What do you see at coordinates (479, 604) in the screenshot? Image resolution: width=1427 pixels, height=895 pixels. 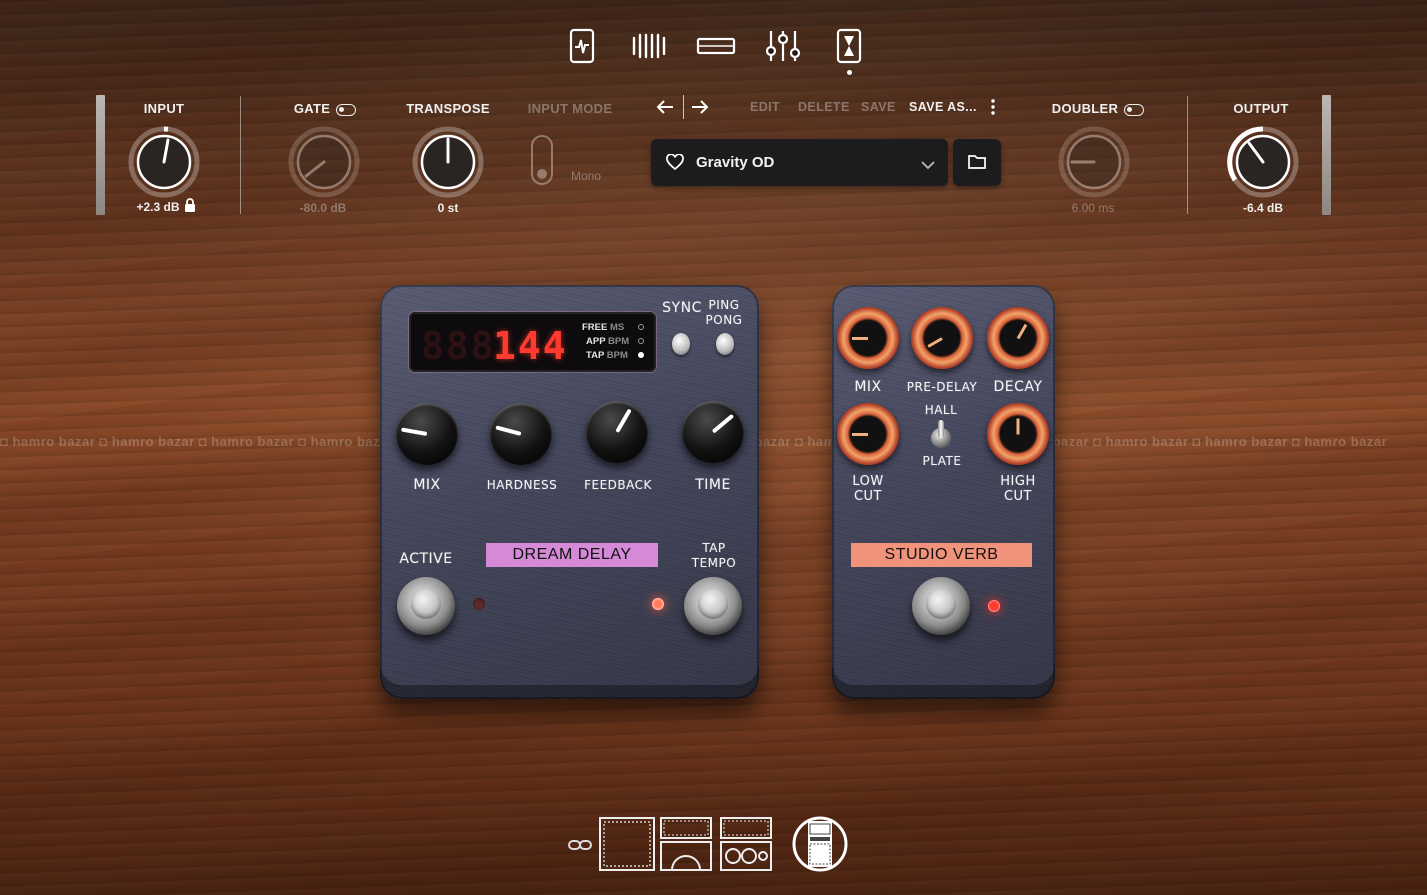 I see `active-led` at bounding box center [479, 604].